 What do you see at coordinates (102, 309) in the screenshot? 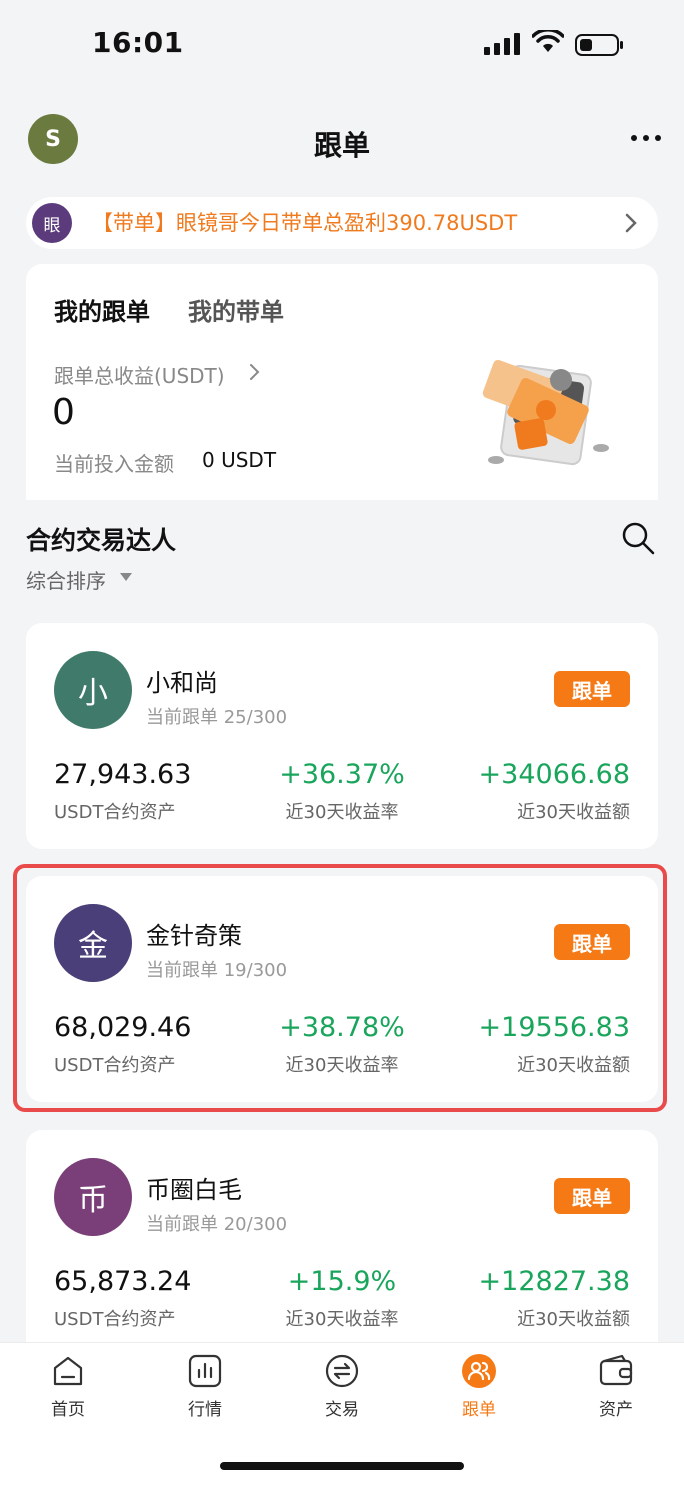
I see `tab-my-follow: 我的跟单` at bounding box center [102, 309].